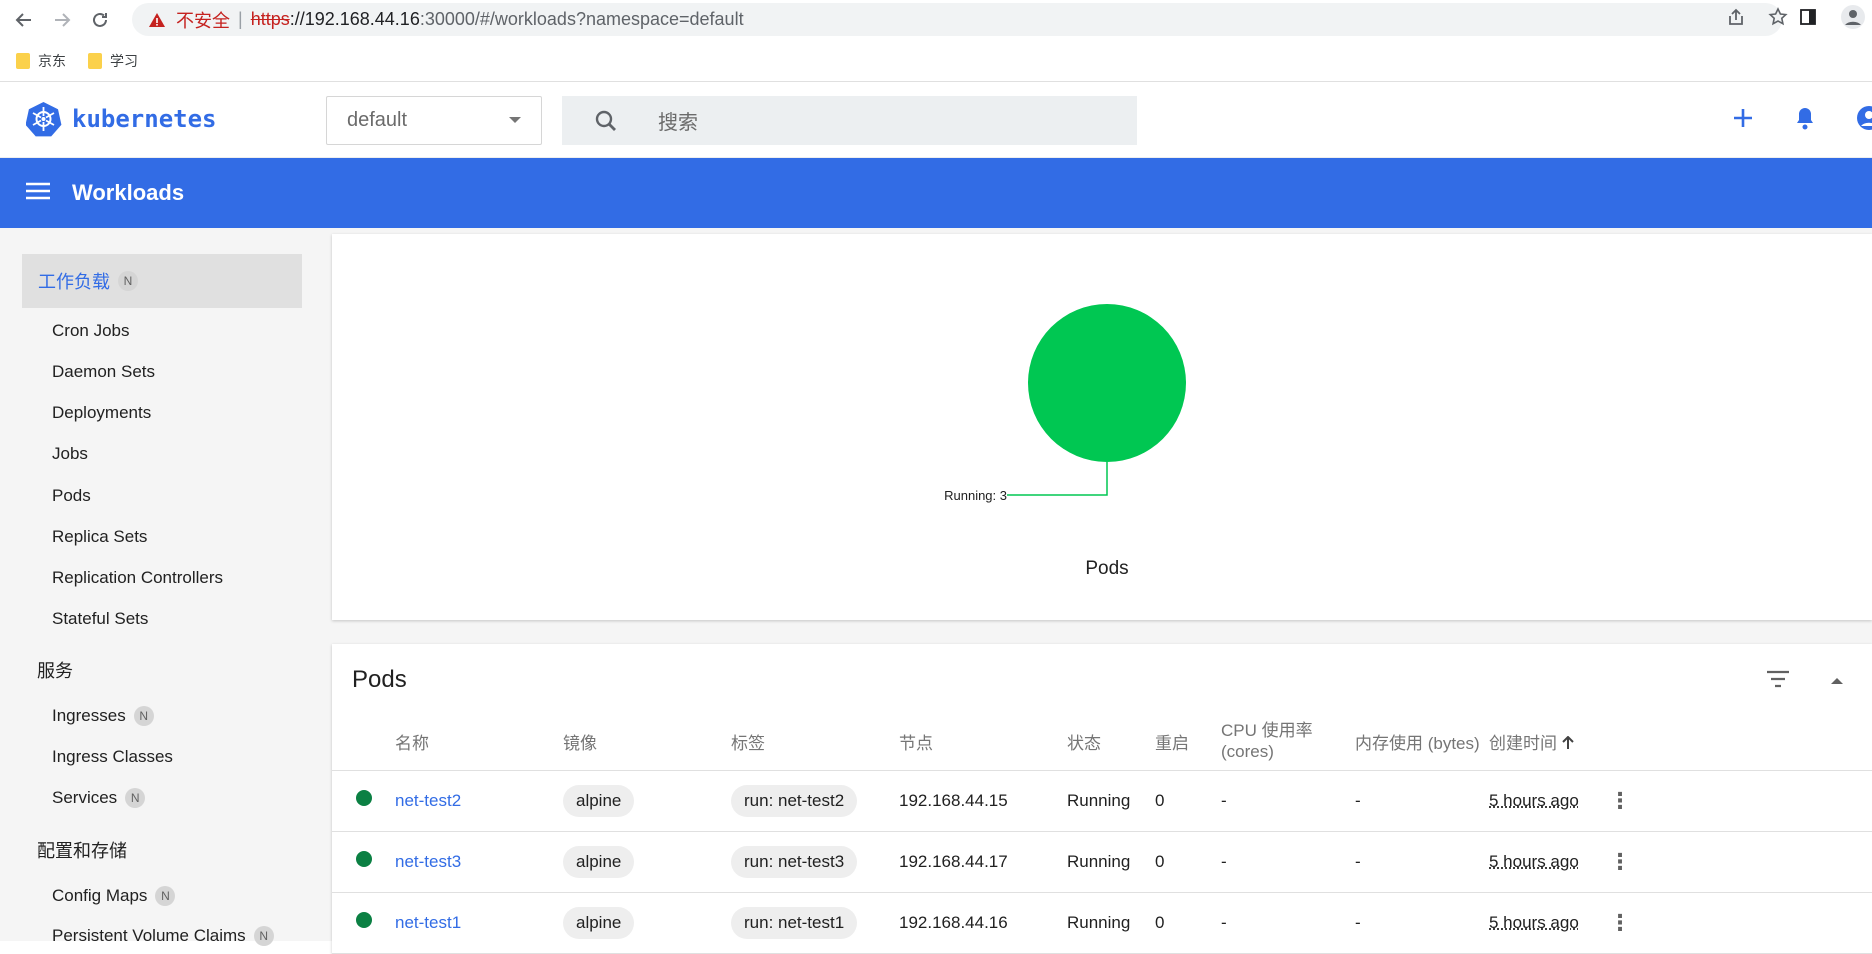 Image resolution: width=1872 pixels, height=954 pixels. I want to click on chart-title: Pods, so click(1106, 568).